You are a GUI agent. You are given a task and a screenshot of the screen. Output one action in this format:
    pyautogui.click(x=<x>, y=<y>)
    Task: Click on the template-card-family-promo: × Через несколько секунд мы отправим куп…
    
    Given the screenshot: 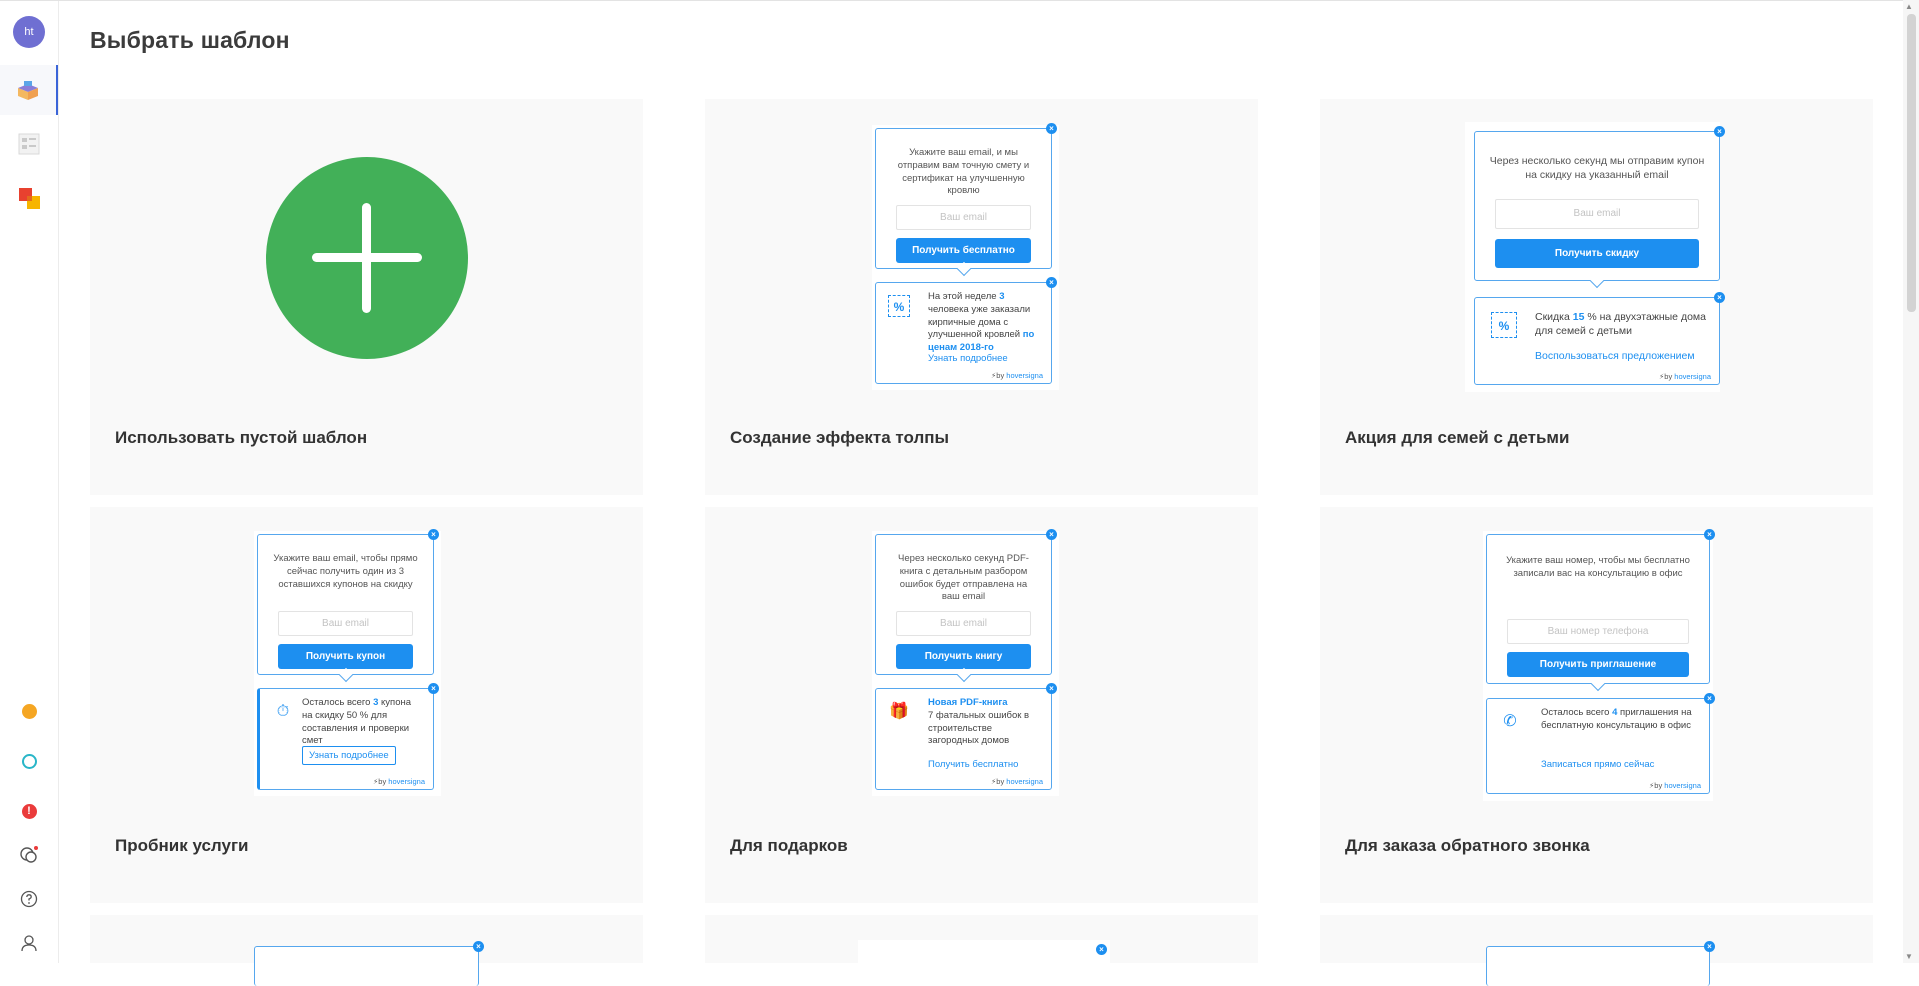 What is the action you would take?
    pyautogui.click(x=1596, y=297)
    